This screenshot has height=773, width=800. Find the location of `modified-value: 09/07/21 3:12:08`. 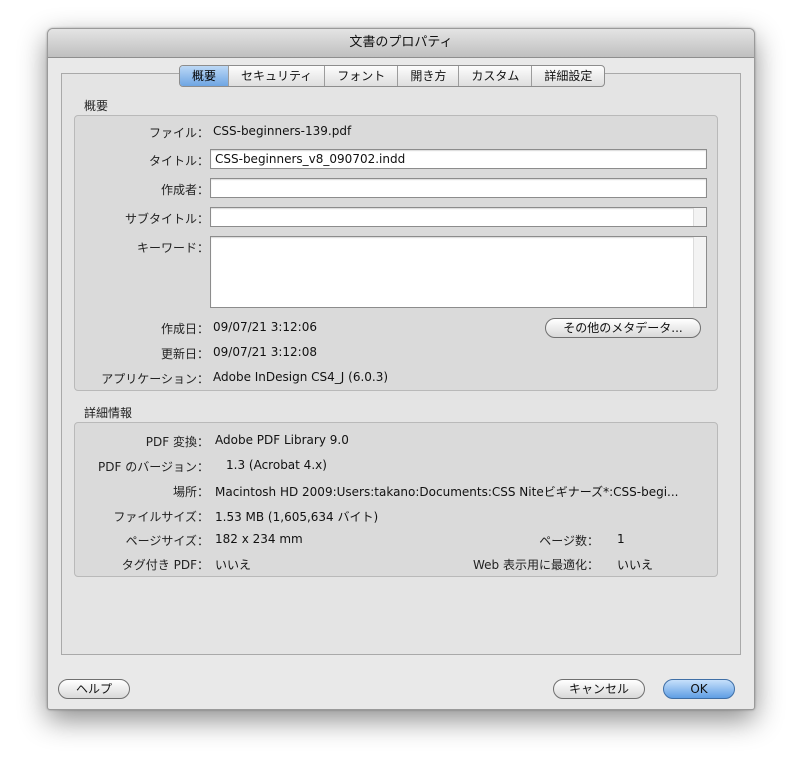

modified-value: 09/07/21 3:12:08 is located at coordinates (265, 352).